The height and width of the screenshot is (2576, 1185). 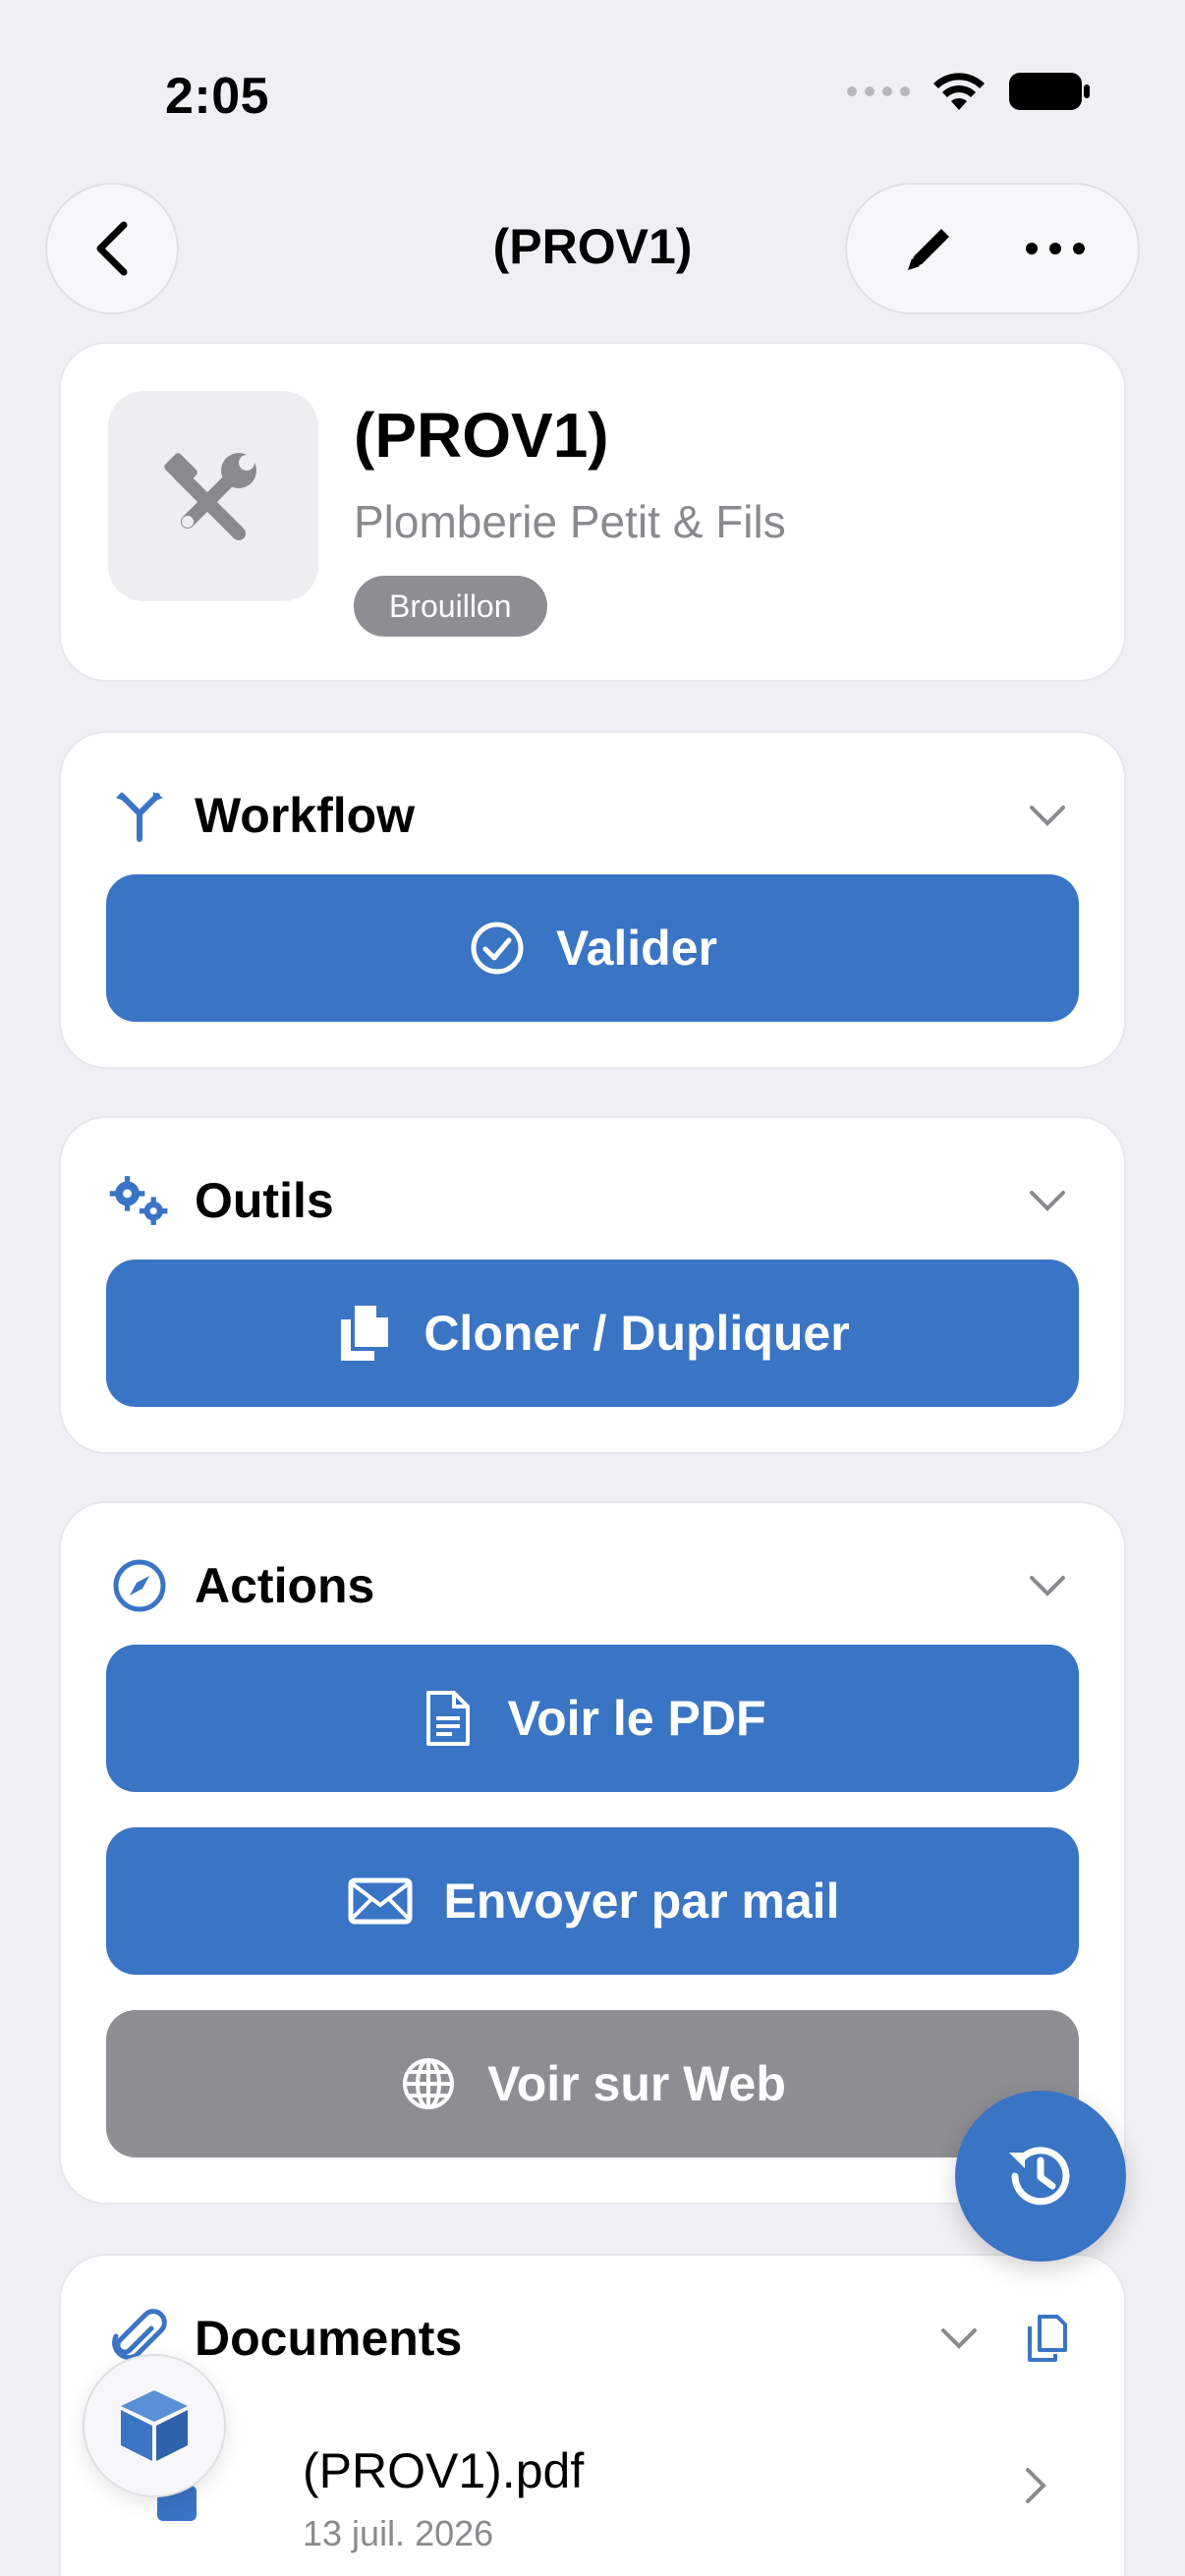 What do you see at coordinates (139, 1585) in the screenshot?
I see `compass-icon` at bounding box center [139, 1585].